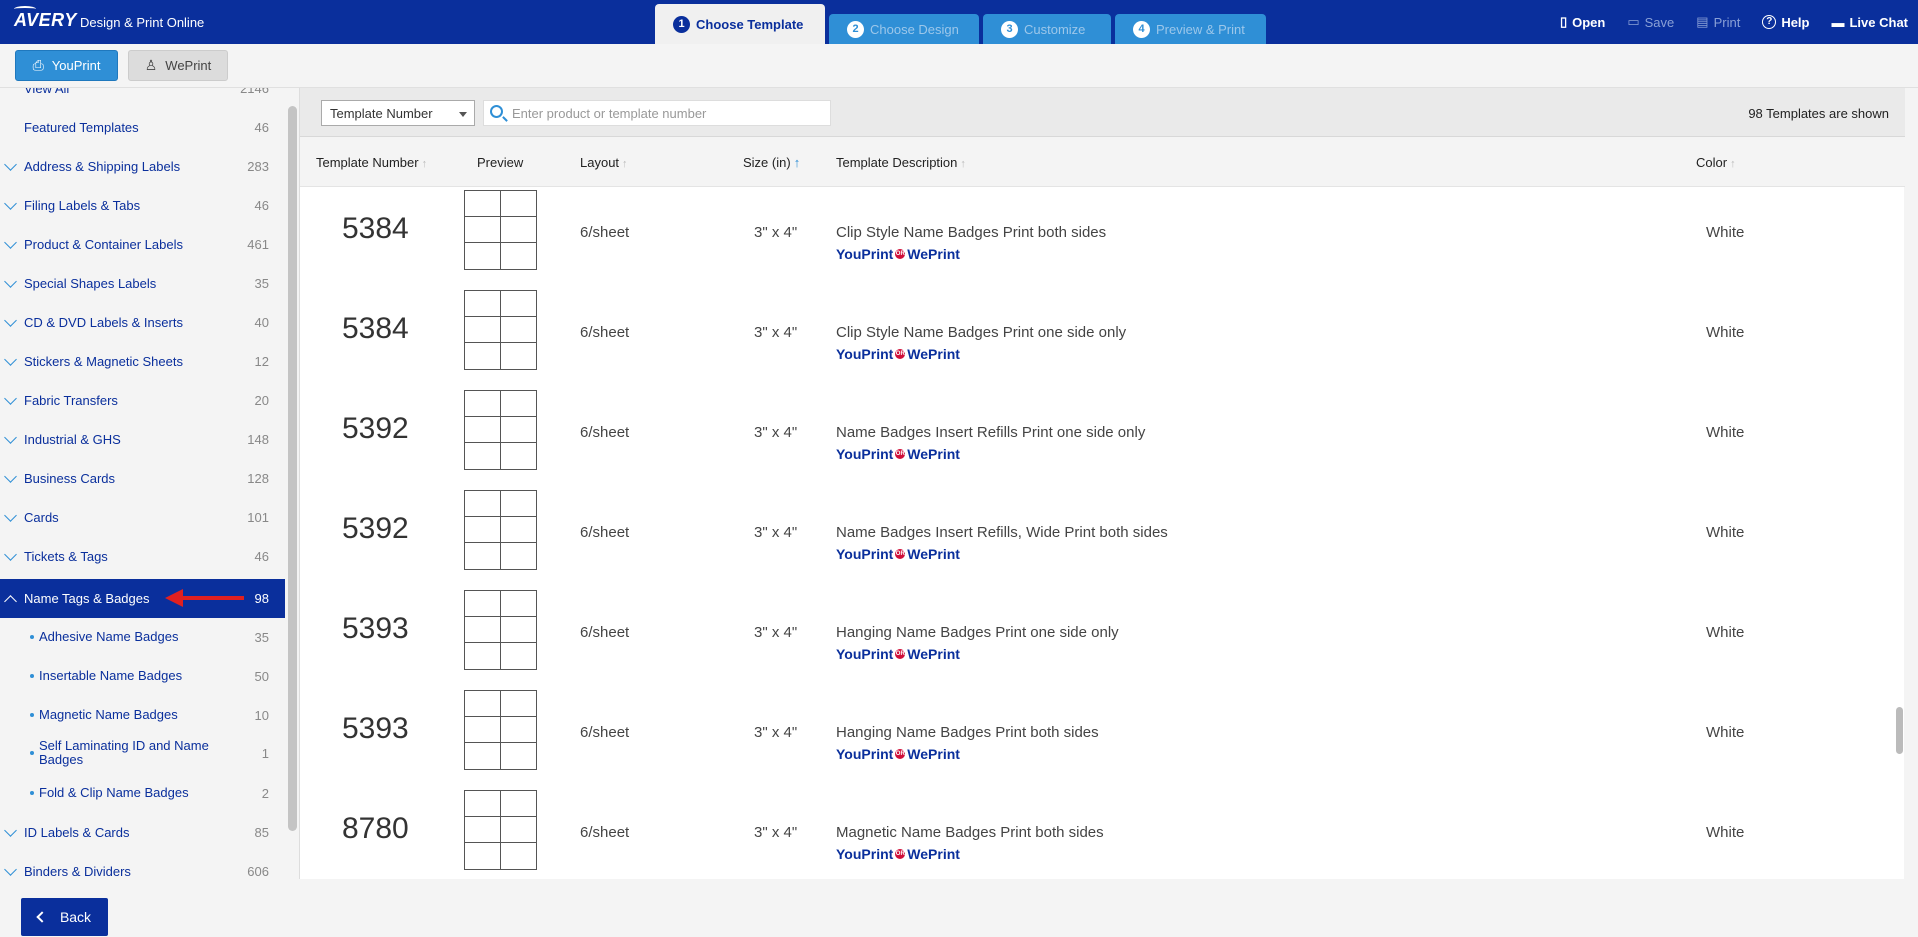  Describe the element at coordinates (258, 478) in the screenshot. I see `sidebar-item-count: 128` at that location.